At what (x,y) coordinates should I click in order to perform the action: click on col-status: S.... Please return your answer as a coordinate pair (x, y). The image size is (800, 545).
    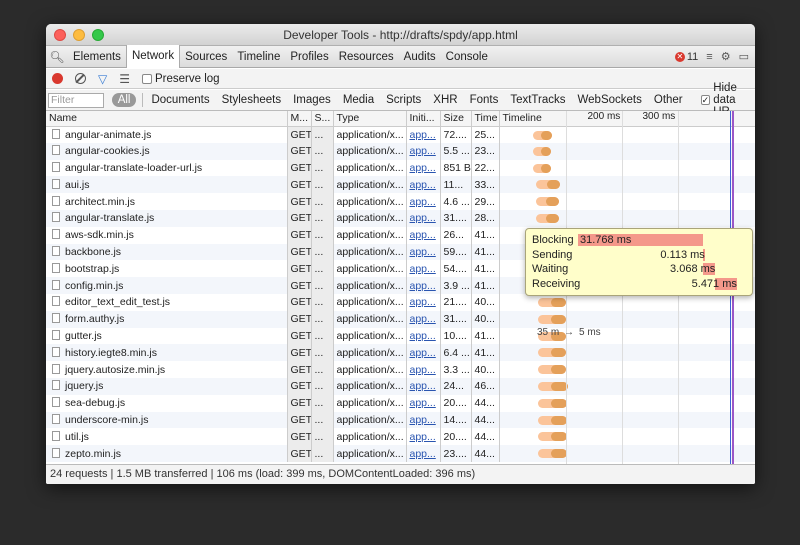
    Looking at the image, I should click on (322, 119).